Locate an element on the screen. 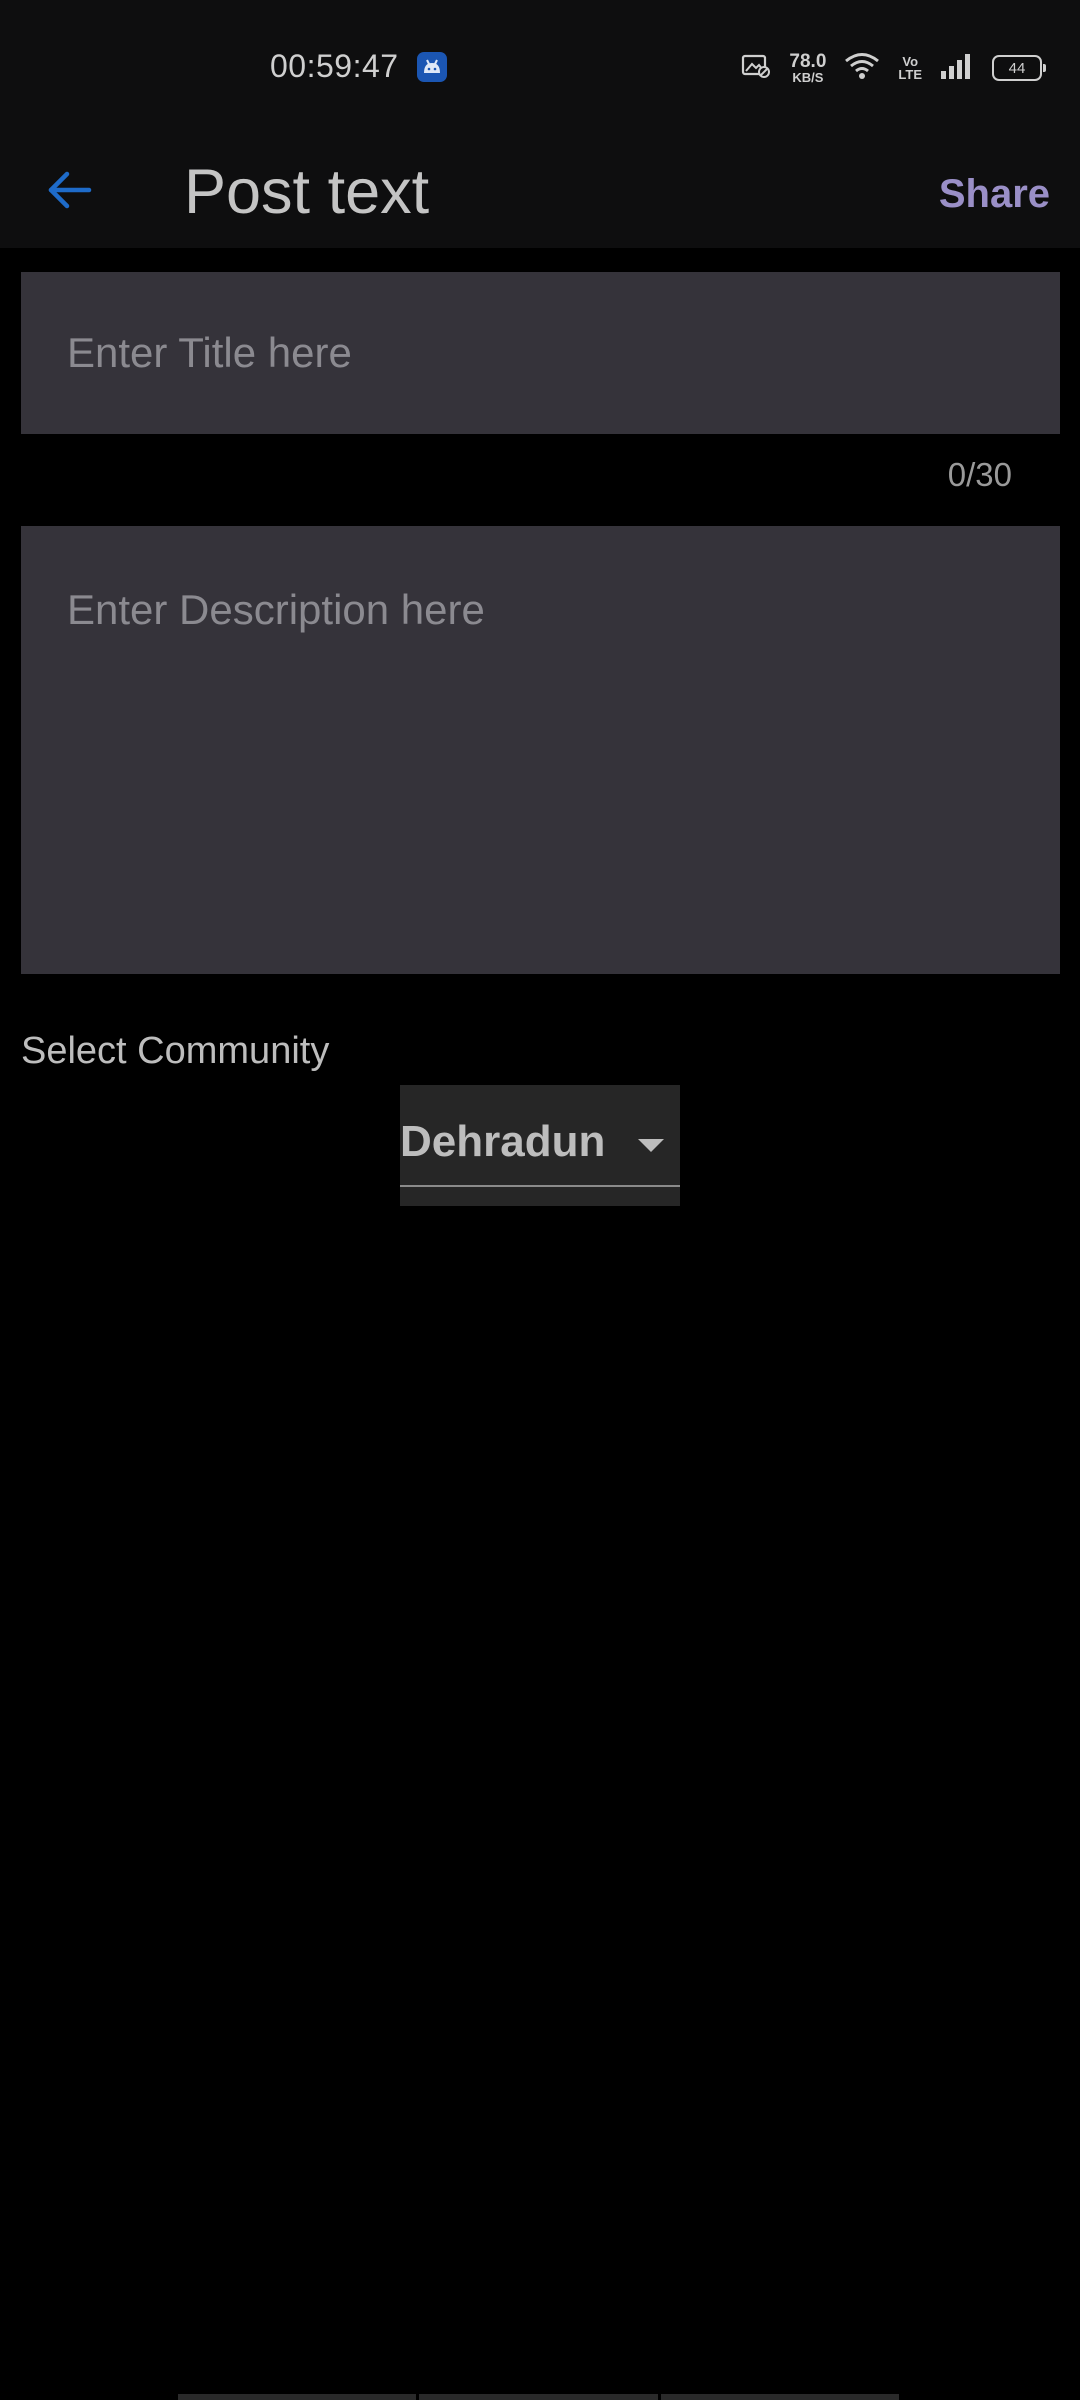 This screenshot has height=2400, width=1080. battery-level: 44 is located at coordinates (1017, 68).